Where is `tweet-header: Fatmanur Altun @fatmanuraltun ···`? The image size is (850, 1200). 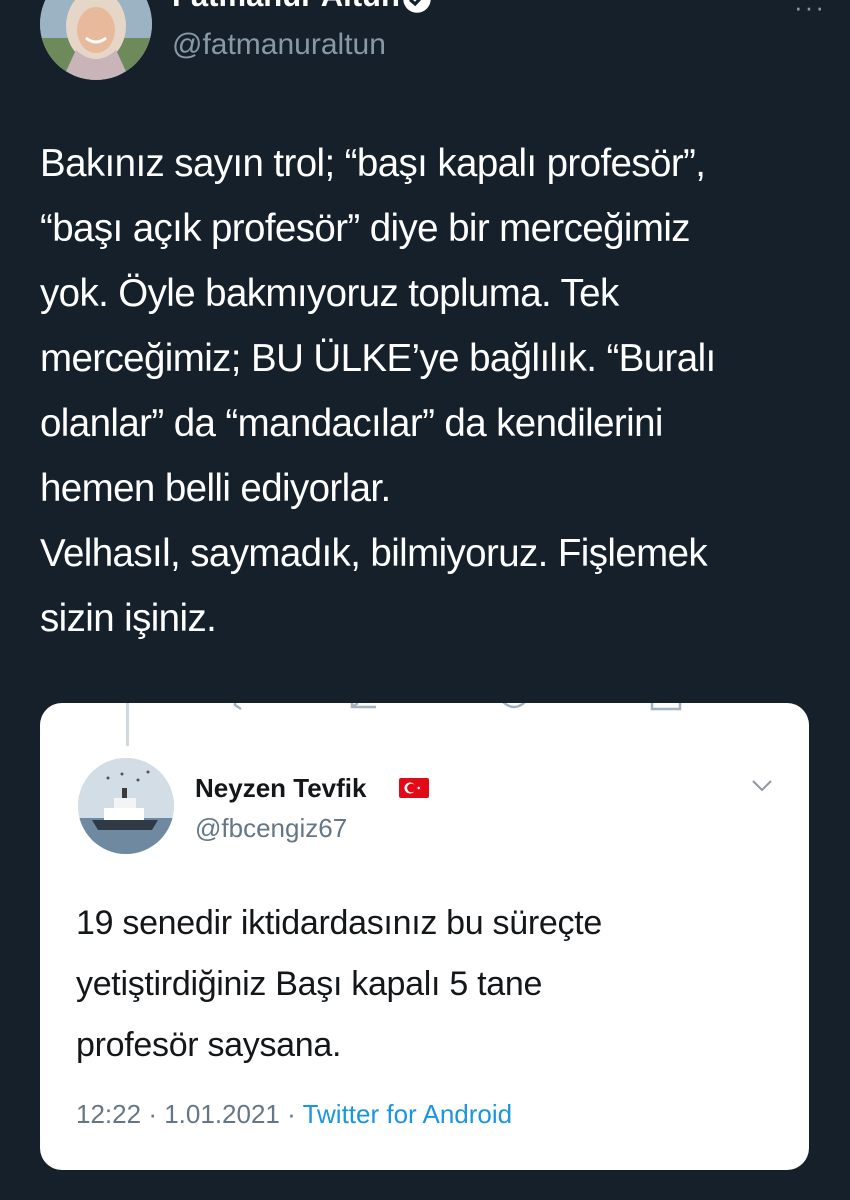 tweet-header: Fatmanur Altun @fatmanuraltun ··· is located at coordinates (425, 50).